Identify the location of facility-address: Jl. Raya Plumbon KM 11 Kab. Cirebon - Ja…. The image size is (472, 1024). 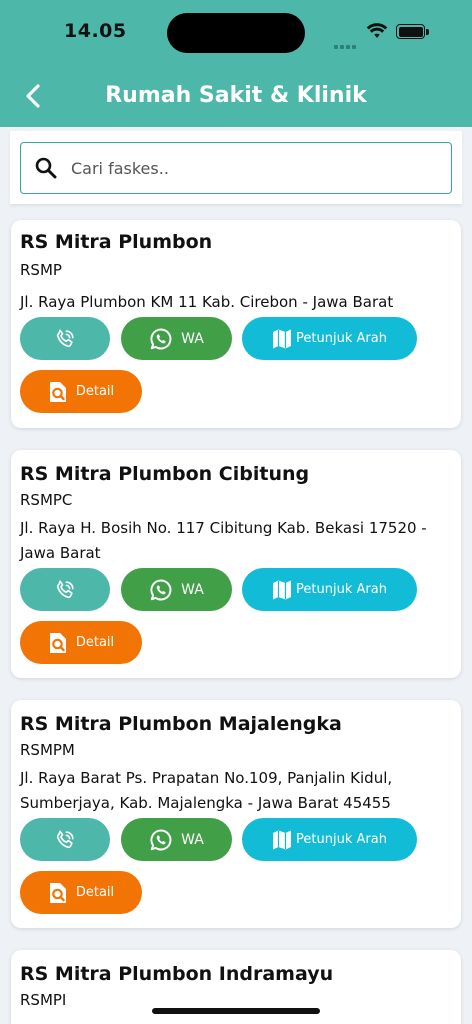
(207, 302).